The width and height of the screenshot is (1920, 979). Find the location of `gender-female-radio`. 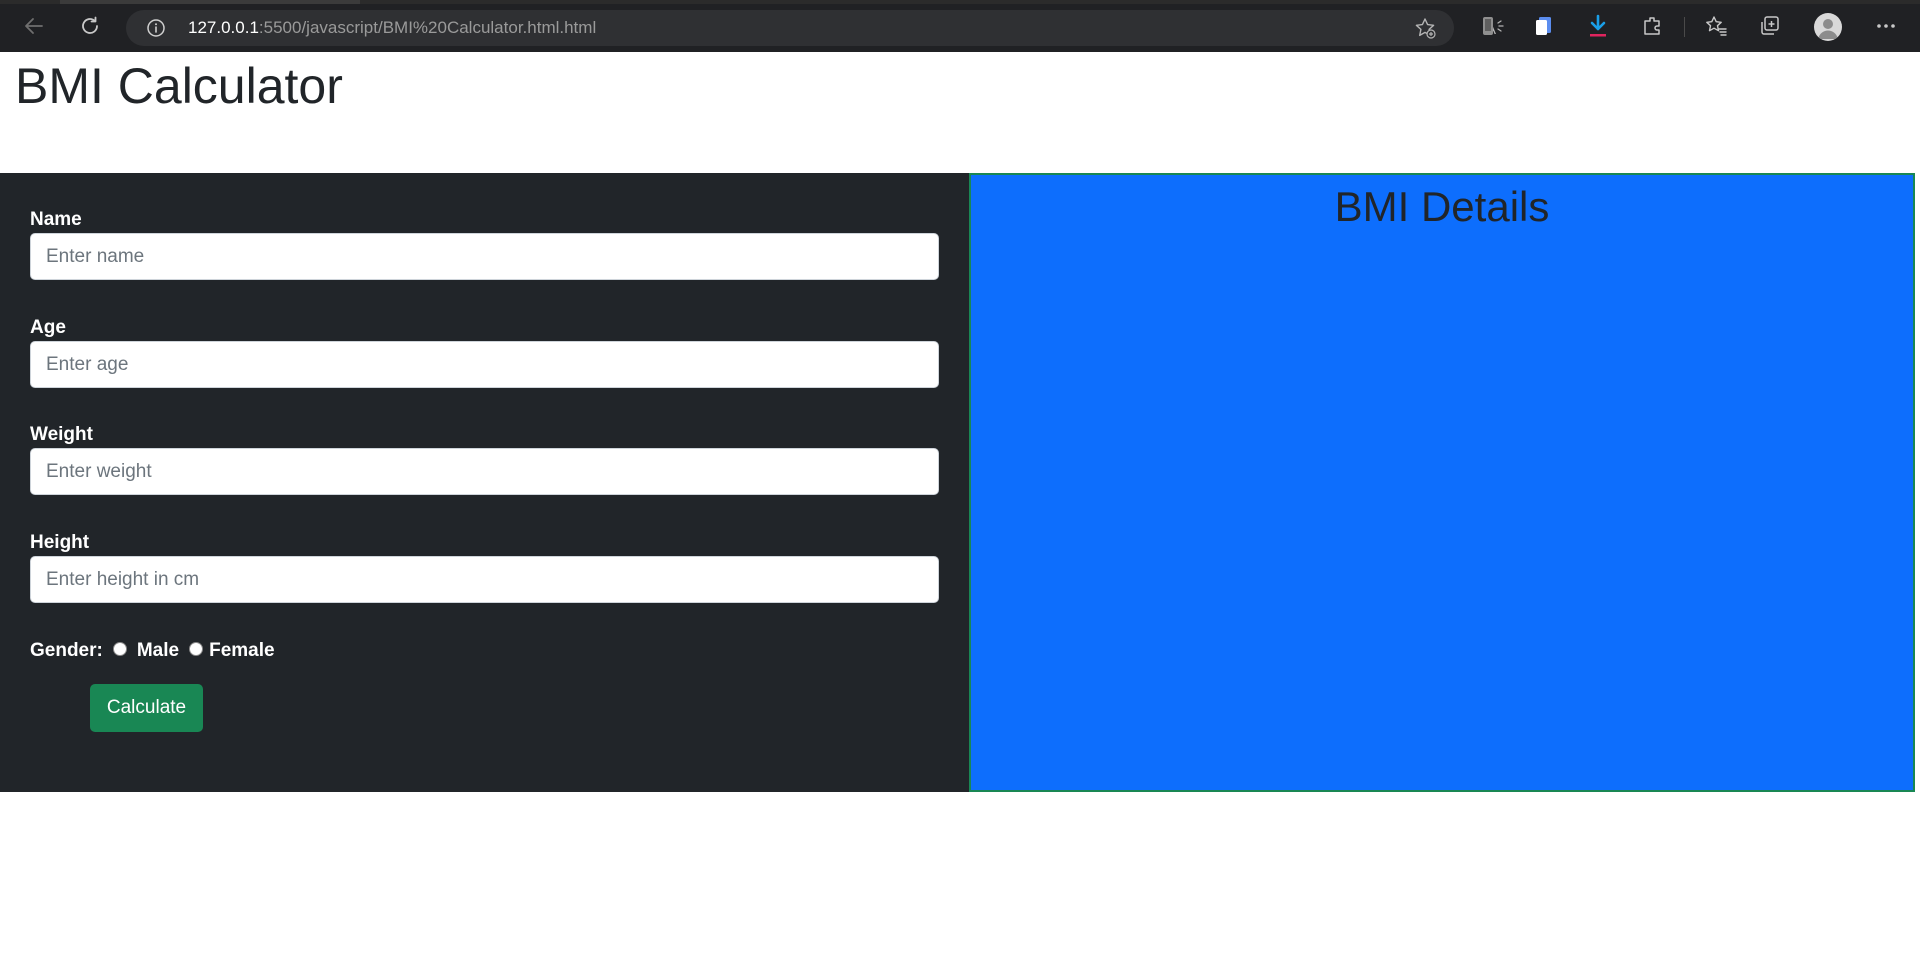

gender-female-radio is located at coordinates (196, 649).